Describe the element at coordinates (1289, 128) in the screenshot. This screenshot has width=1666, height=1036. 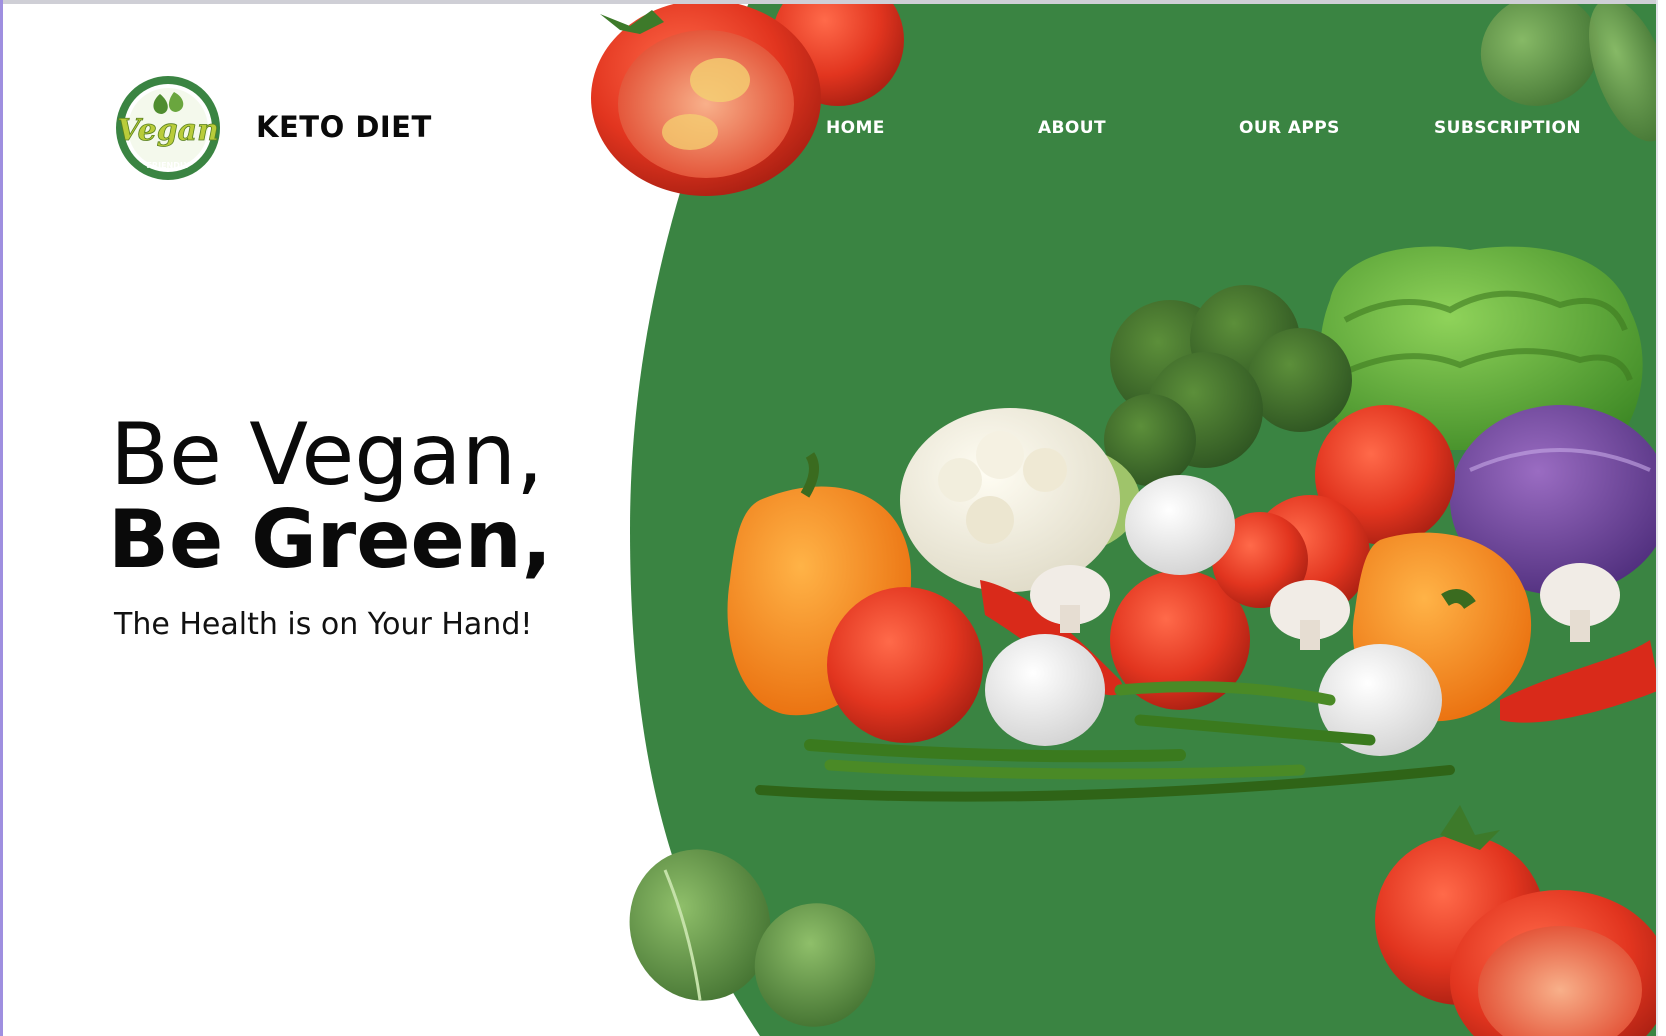
I see `nav-our-apps-link: OUR APPS` at that location.